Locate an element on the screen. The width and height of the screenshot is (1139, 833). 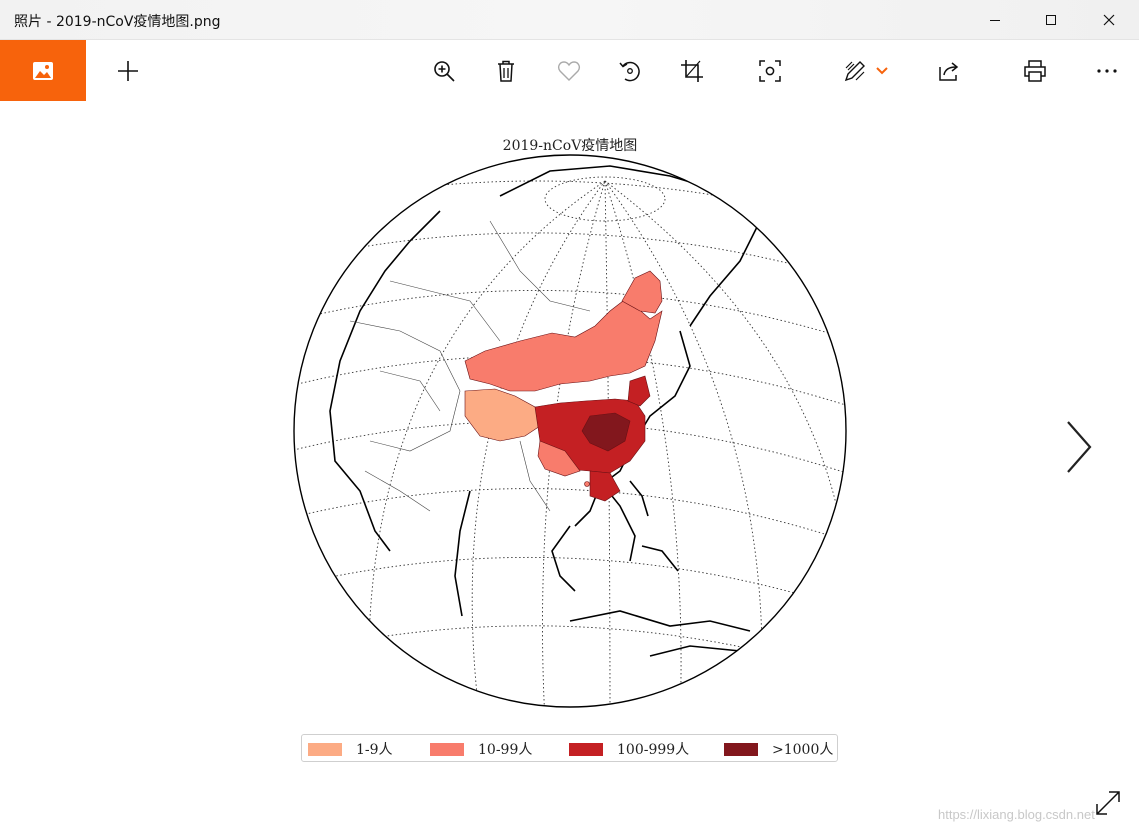
share-icon is located at coordinates (949, 71).